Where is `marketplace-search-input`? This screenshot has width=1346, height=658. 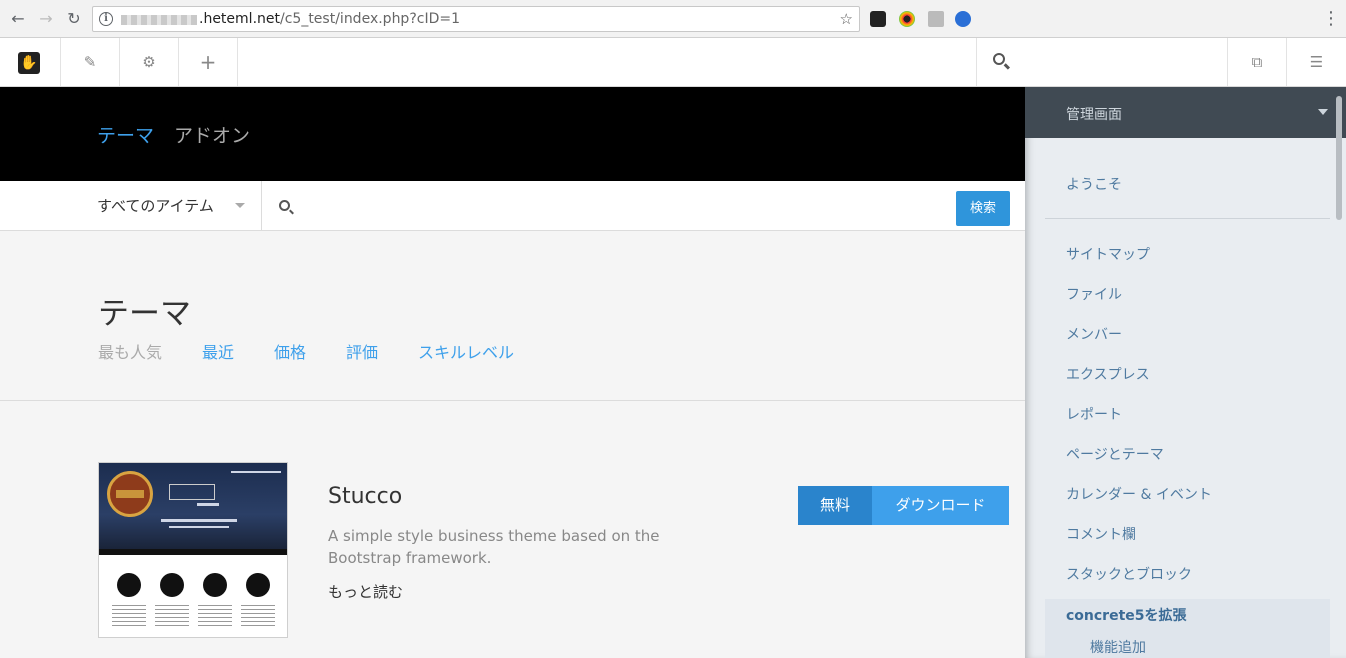 marketplace-search-input is located at coordinates (620, 206).